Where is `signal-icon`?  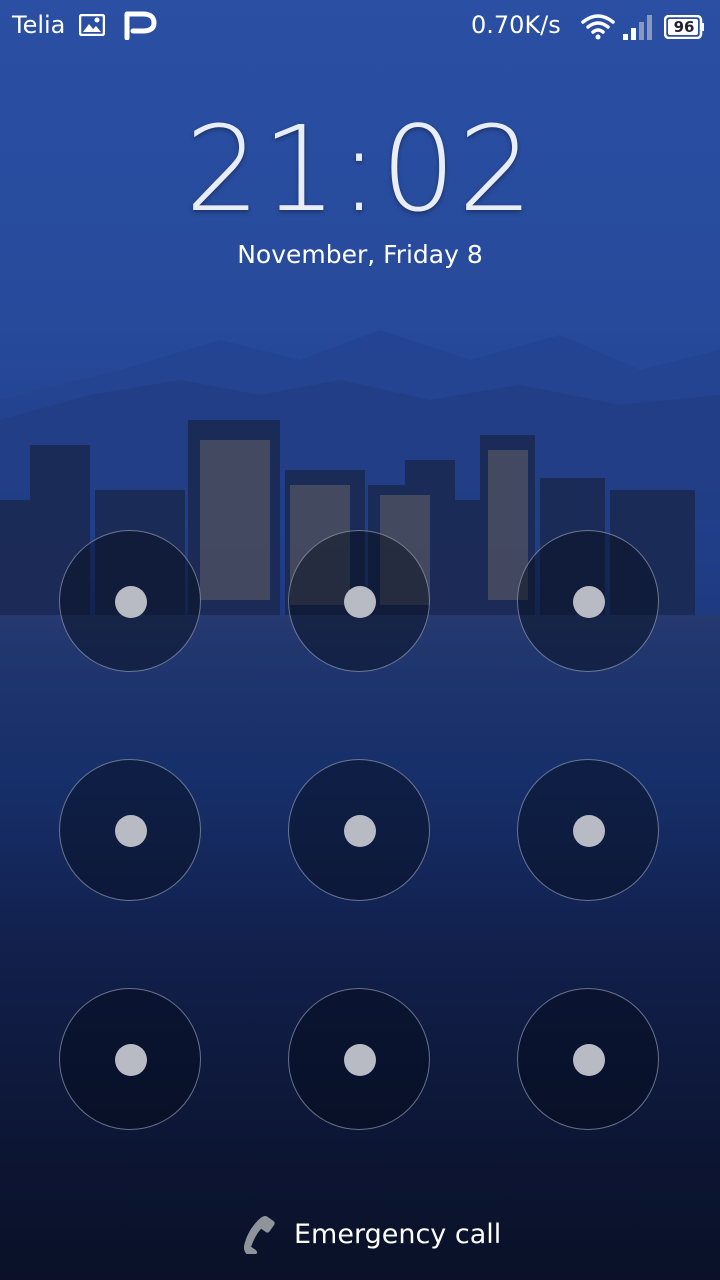
signal-icon is located at coordinates (637, 27).